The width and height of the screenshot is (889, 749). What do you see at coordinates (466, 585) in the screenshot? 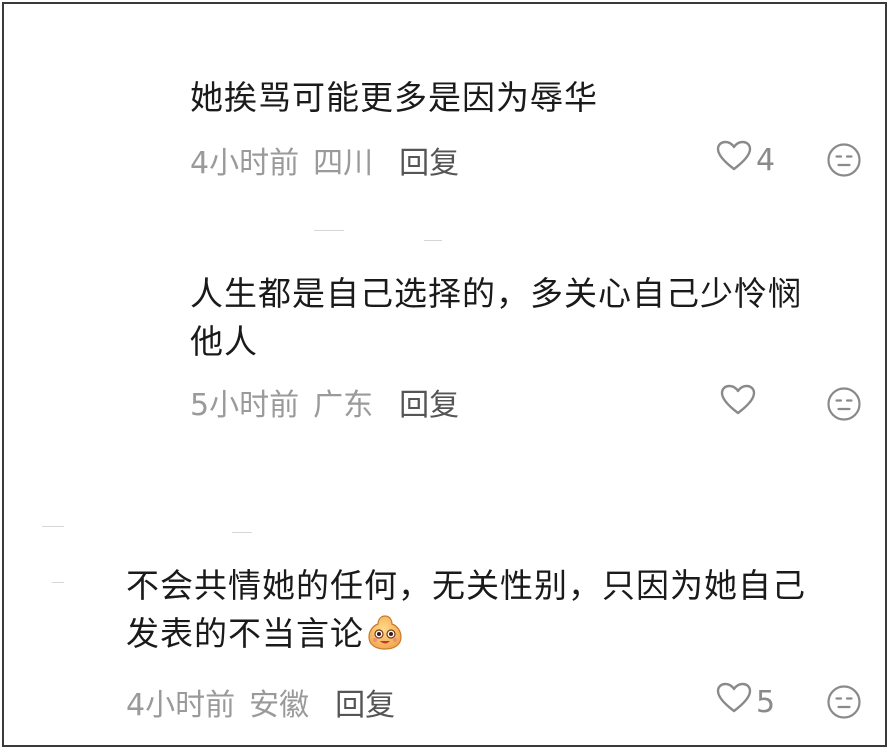
I see `comment-text-line: 不会共情她的任何，无关性别，只因为她自己` at bounding box center [466, 585].